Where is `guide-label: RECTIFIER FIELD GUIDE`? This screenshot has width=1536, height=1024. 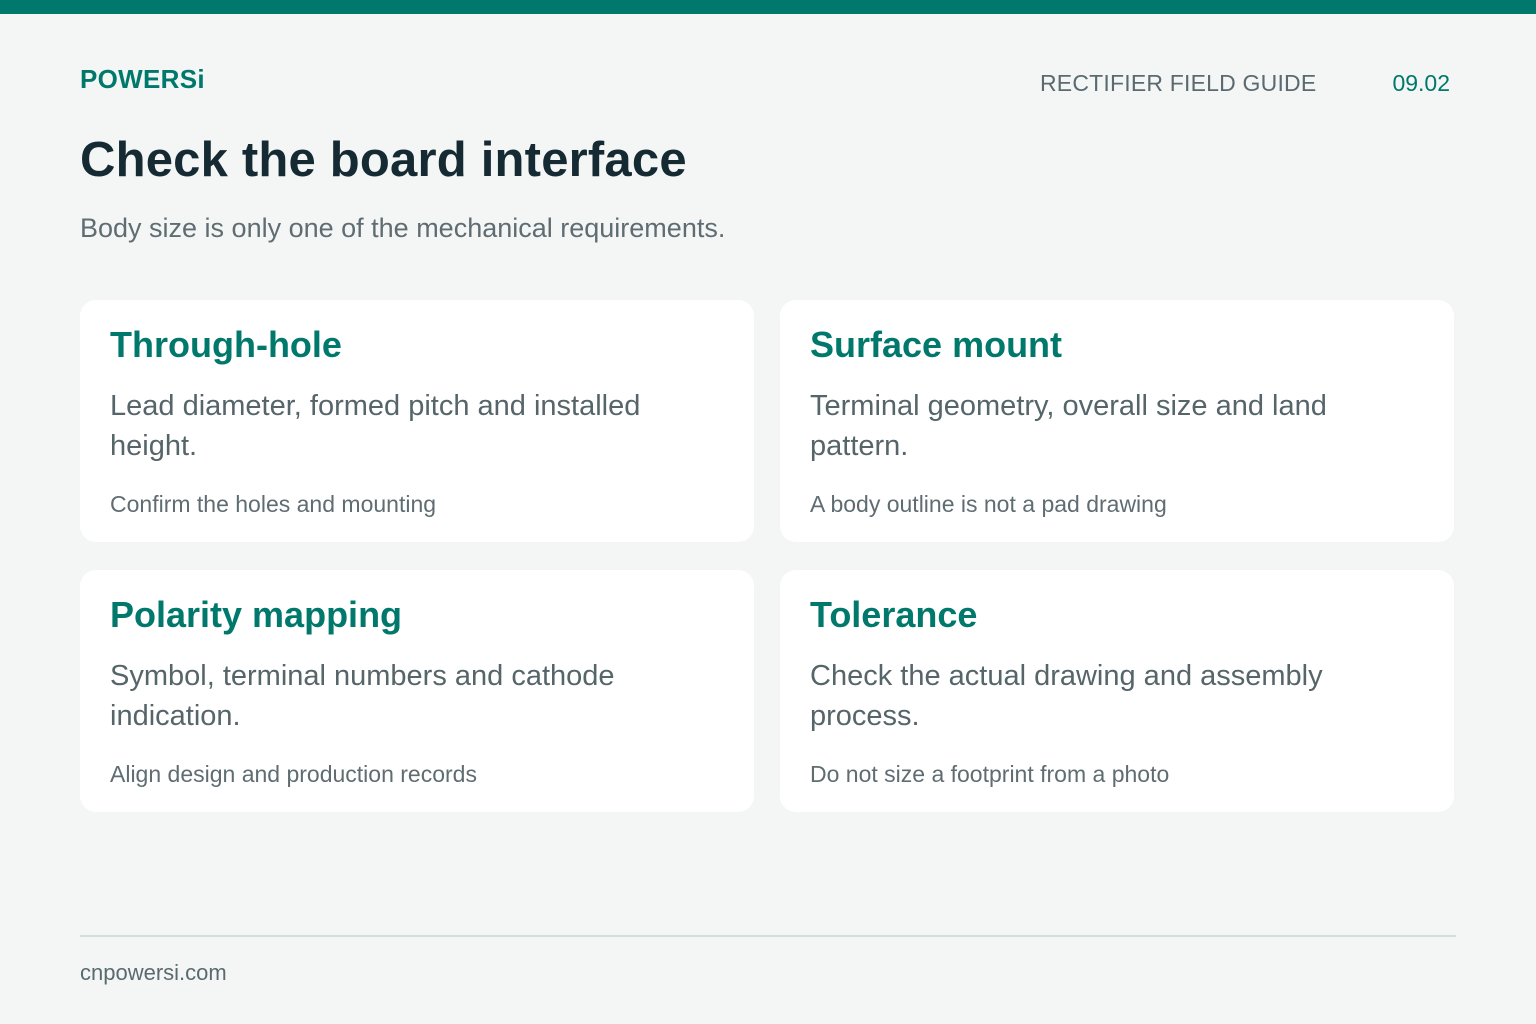 guide-label: RECTIFIER FIELD GUIDE is located at coordinates (1178, 83).